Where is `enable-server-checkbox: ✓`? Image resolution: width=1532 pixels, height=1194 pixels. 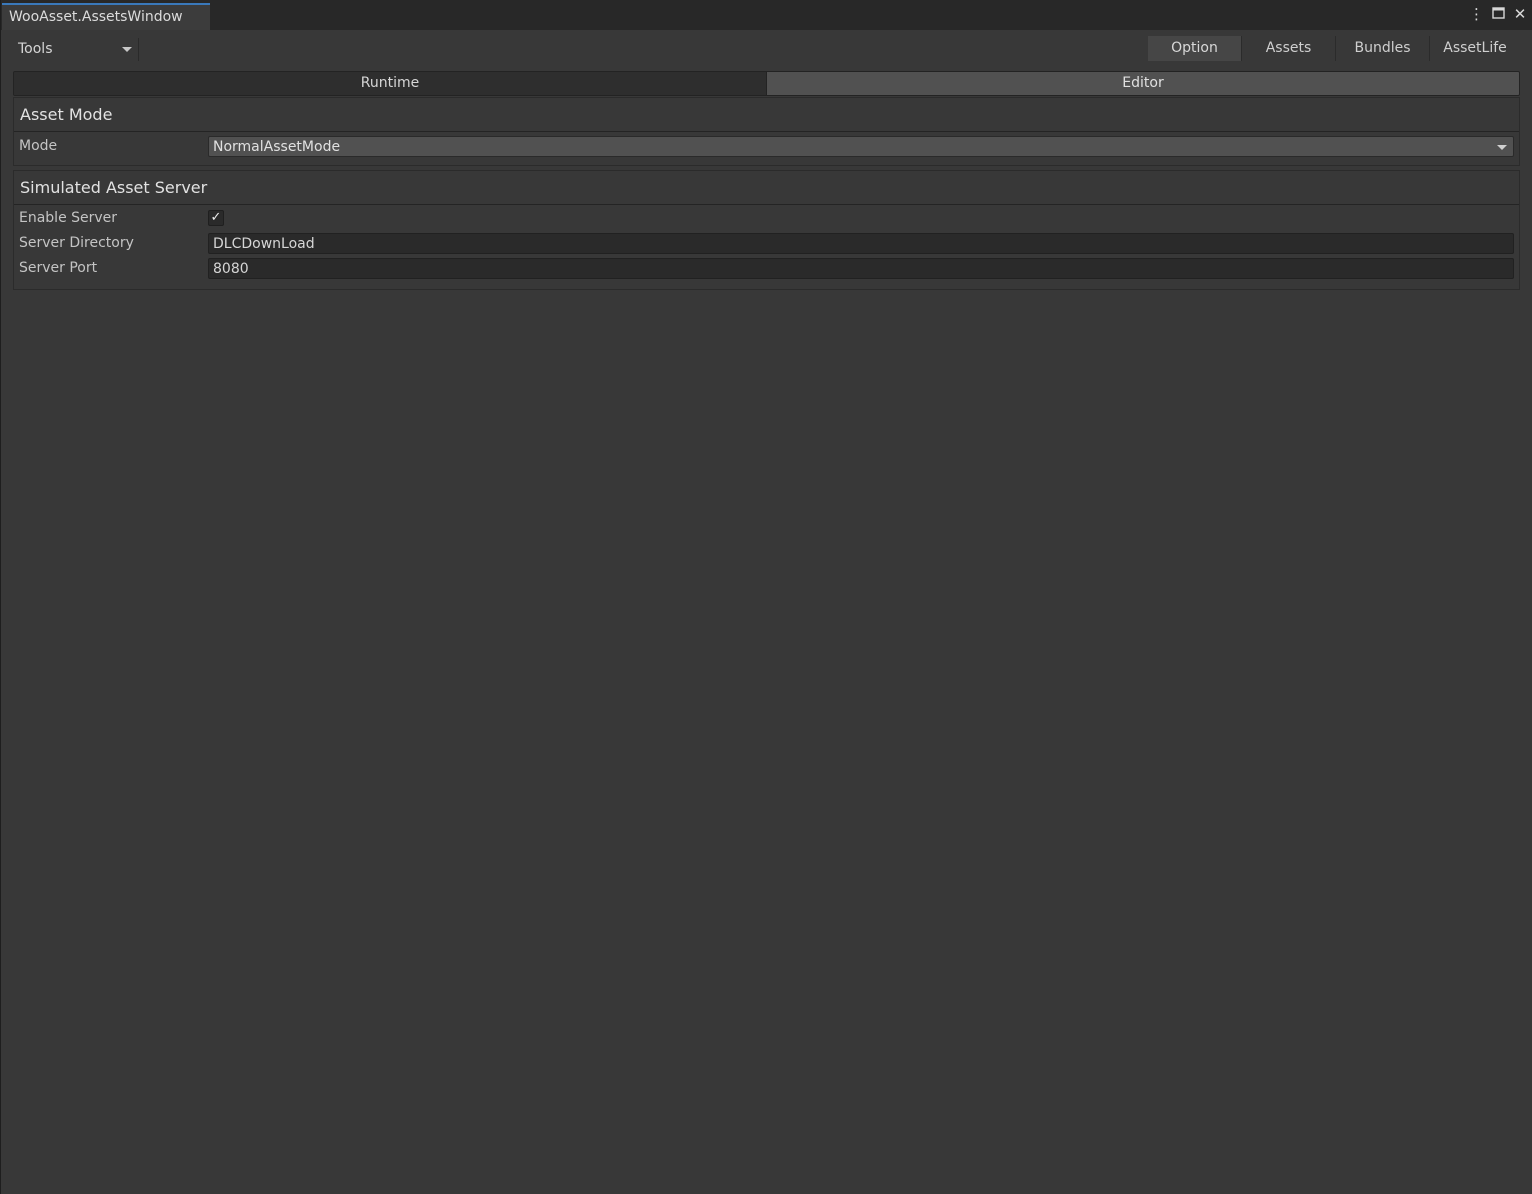
enable-server-checkbox: ✓ is located at coordinates (216, 218).